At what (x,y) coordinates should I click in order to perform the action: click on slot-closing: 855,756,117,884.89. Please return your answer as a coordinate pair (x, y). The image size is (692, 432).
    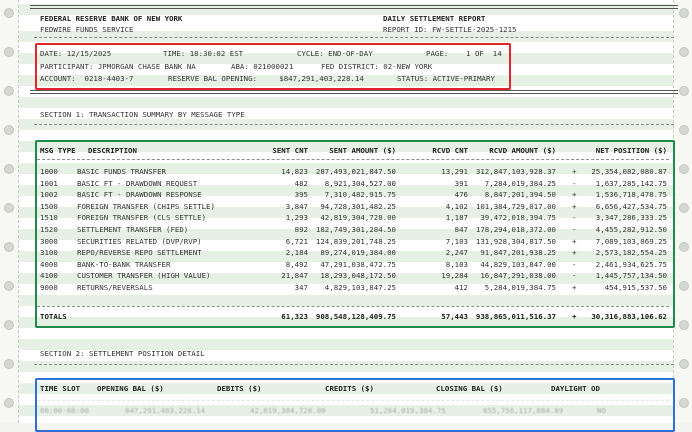
    Looking at the image, I should click on (523, 410).